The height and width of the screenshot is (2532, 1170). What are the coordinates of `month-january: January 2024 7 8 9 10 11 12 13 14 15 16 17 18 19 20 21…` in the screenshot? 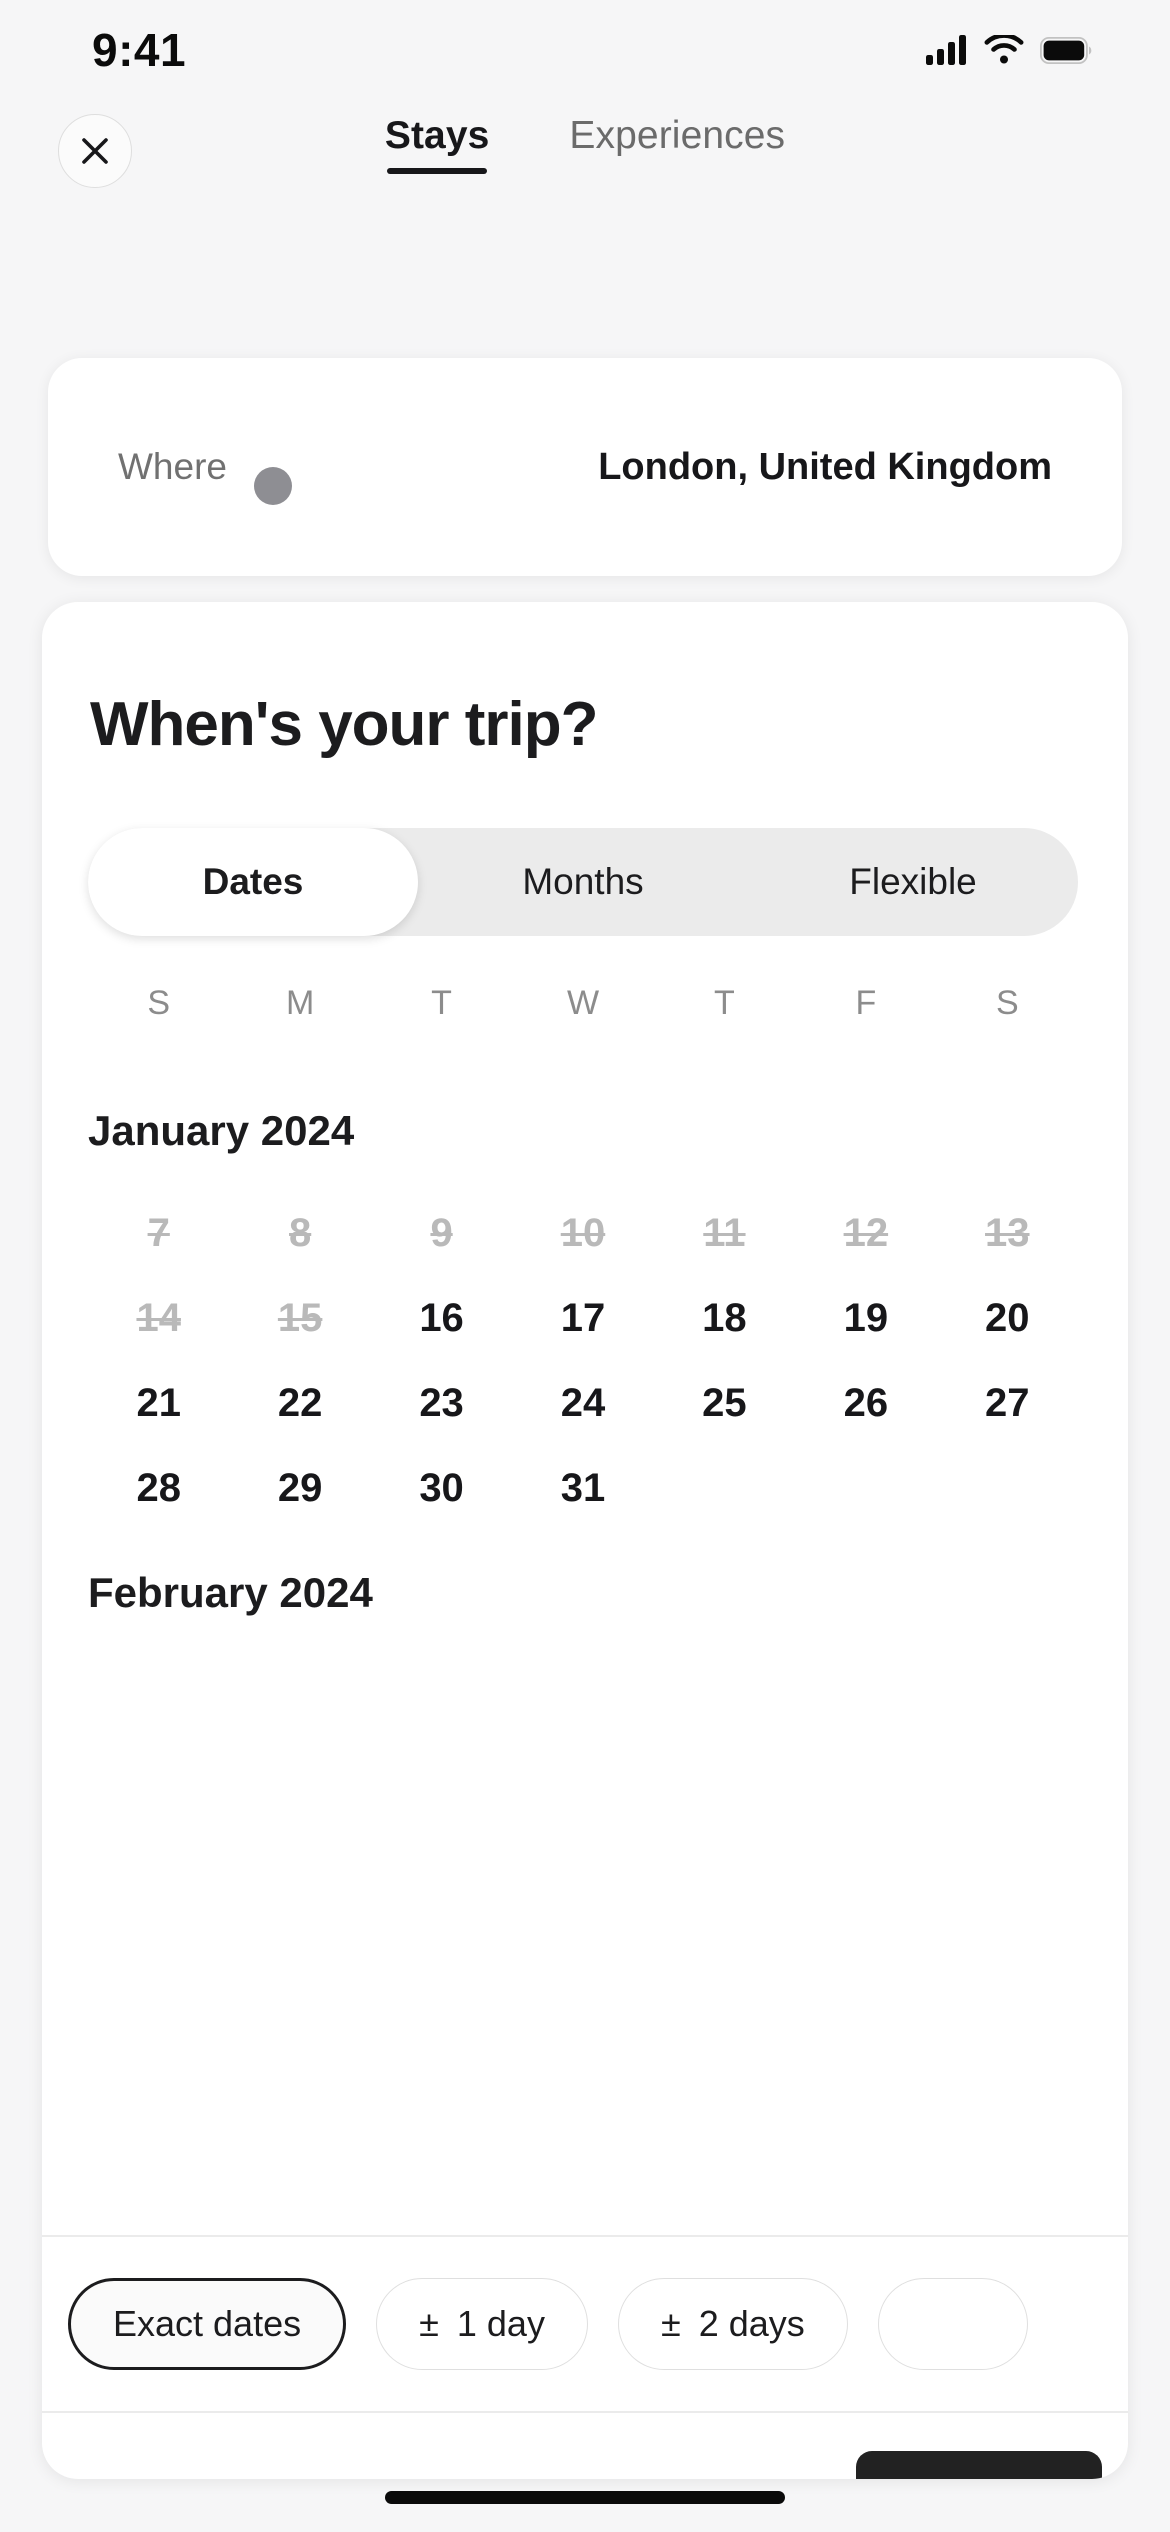 It's located at (583, 1319).